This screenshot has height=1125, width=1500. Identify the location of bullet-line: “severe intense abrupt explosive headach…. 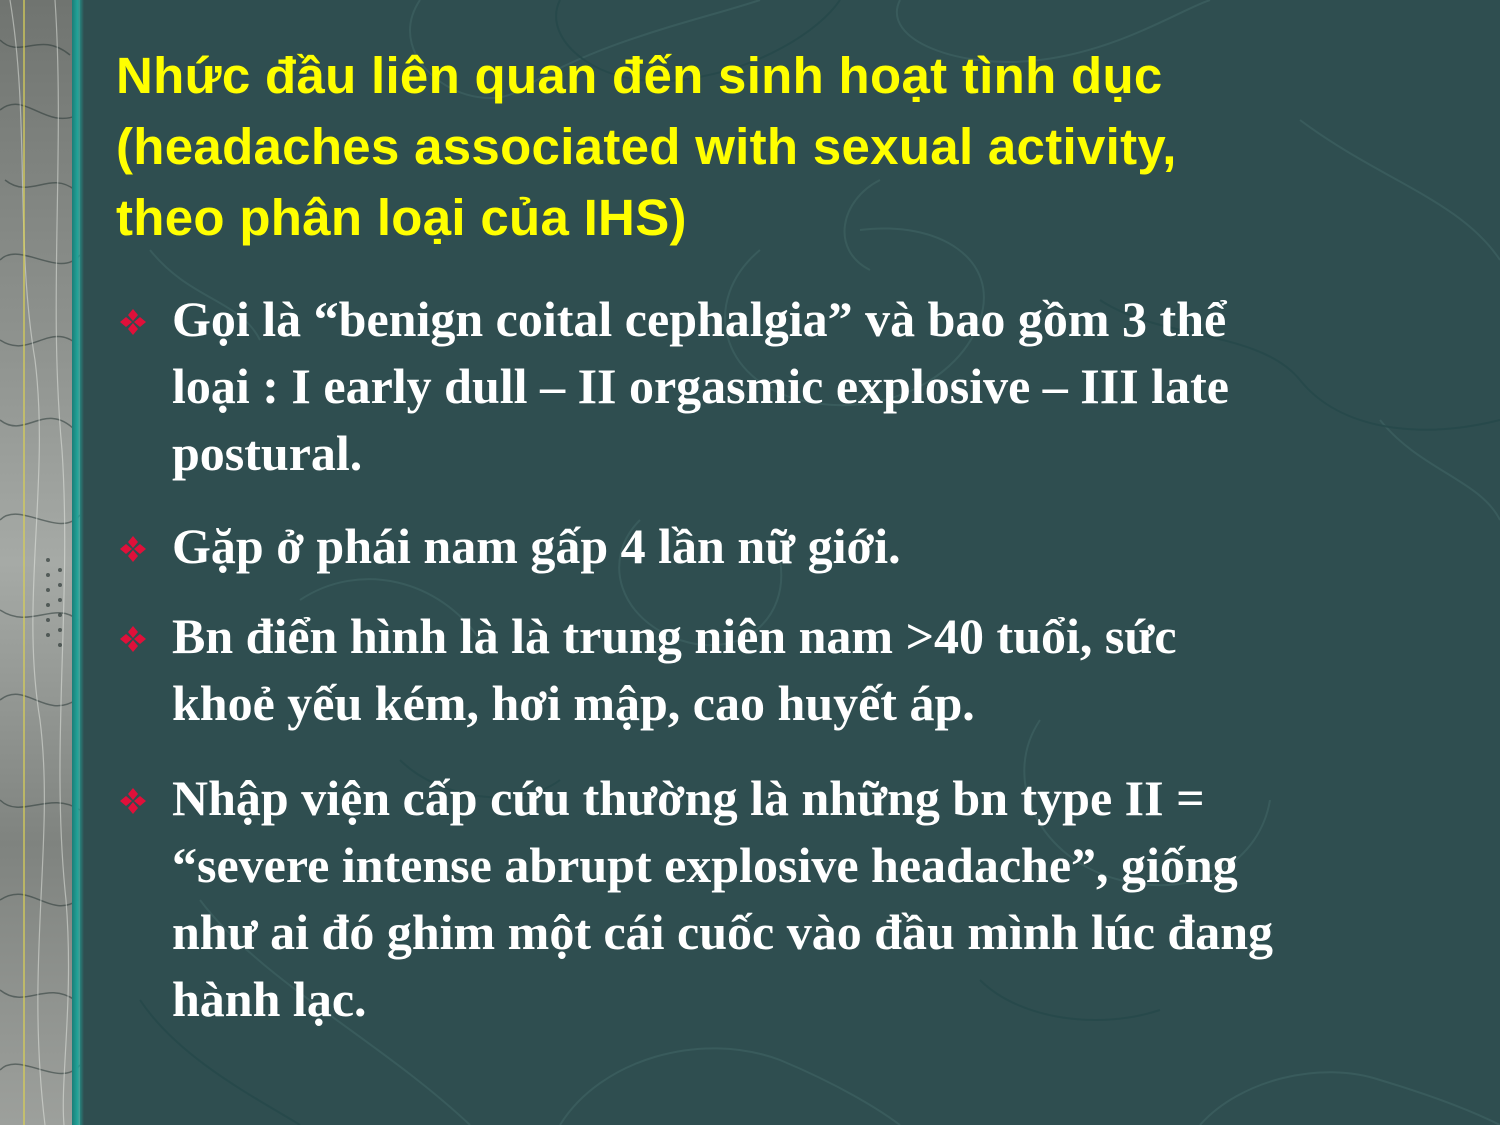
(705, 865).